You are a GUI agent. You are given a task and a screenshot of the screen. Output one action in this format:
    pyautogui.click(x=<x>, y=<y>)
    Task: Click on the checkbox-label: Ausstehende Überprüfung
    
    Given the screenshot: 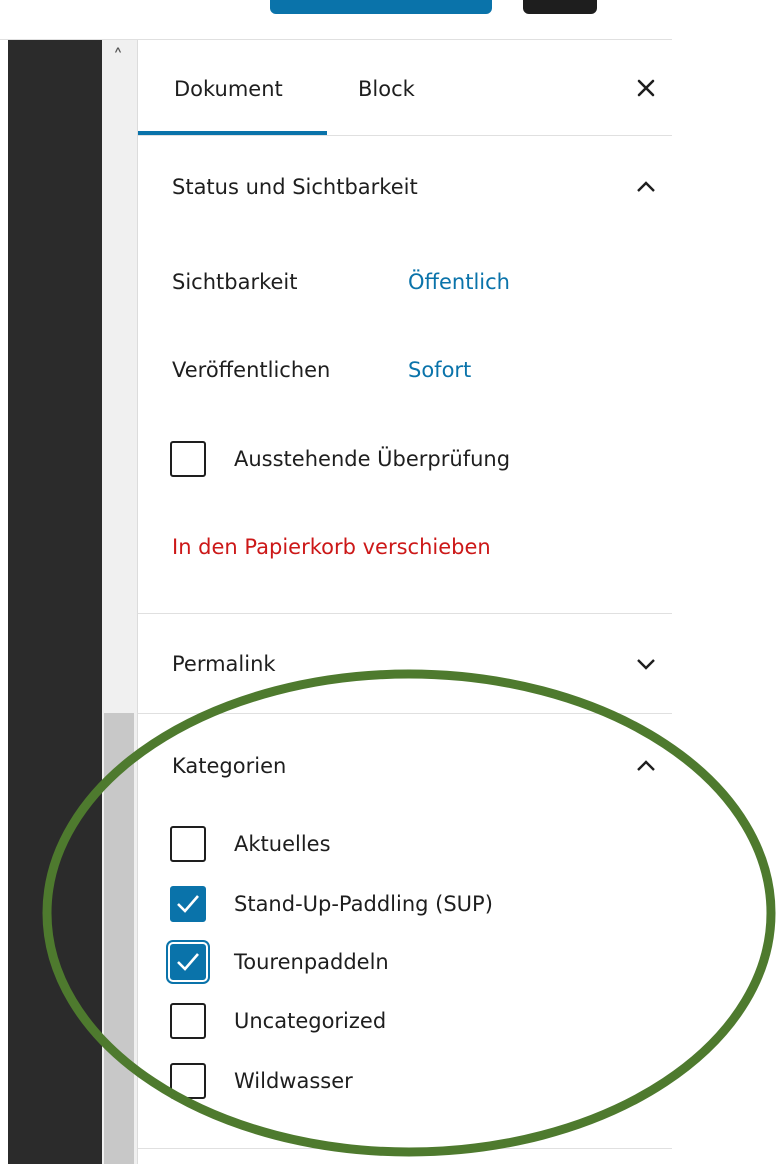 What is the action you would take?
    pyautogui.click(x=372, y=459)
    